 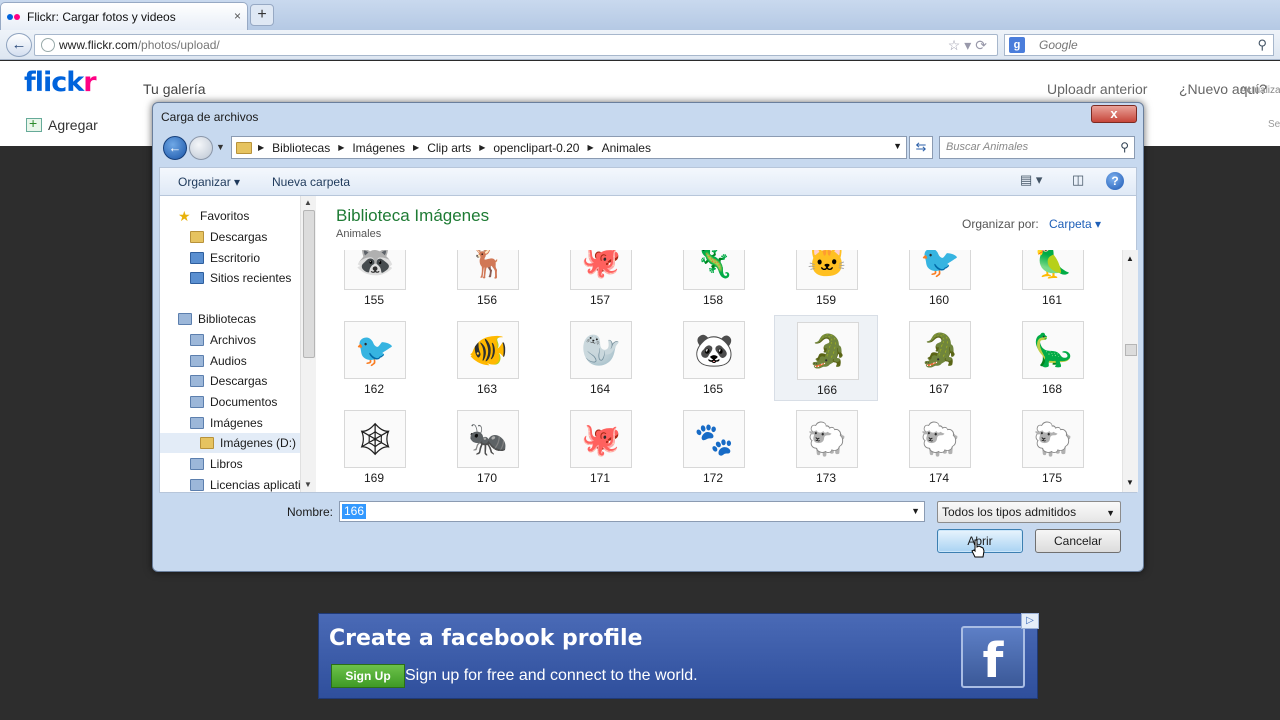 What do you see at coordinates (600, 281) in the screenshot?
I see `file-item: 🐙 157` at bounding box center [600, 281].